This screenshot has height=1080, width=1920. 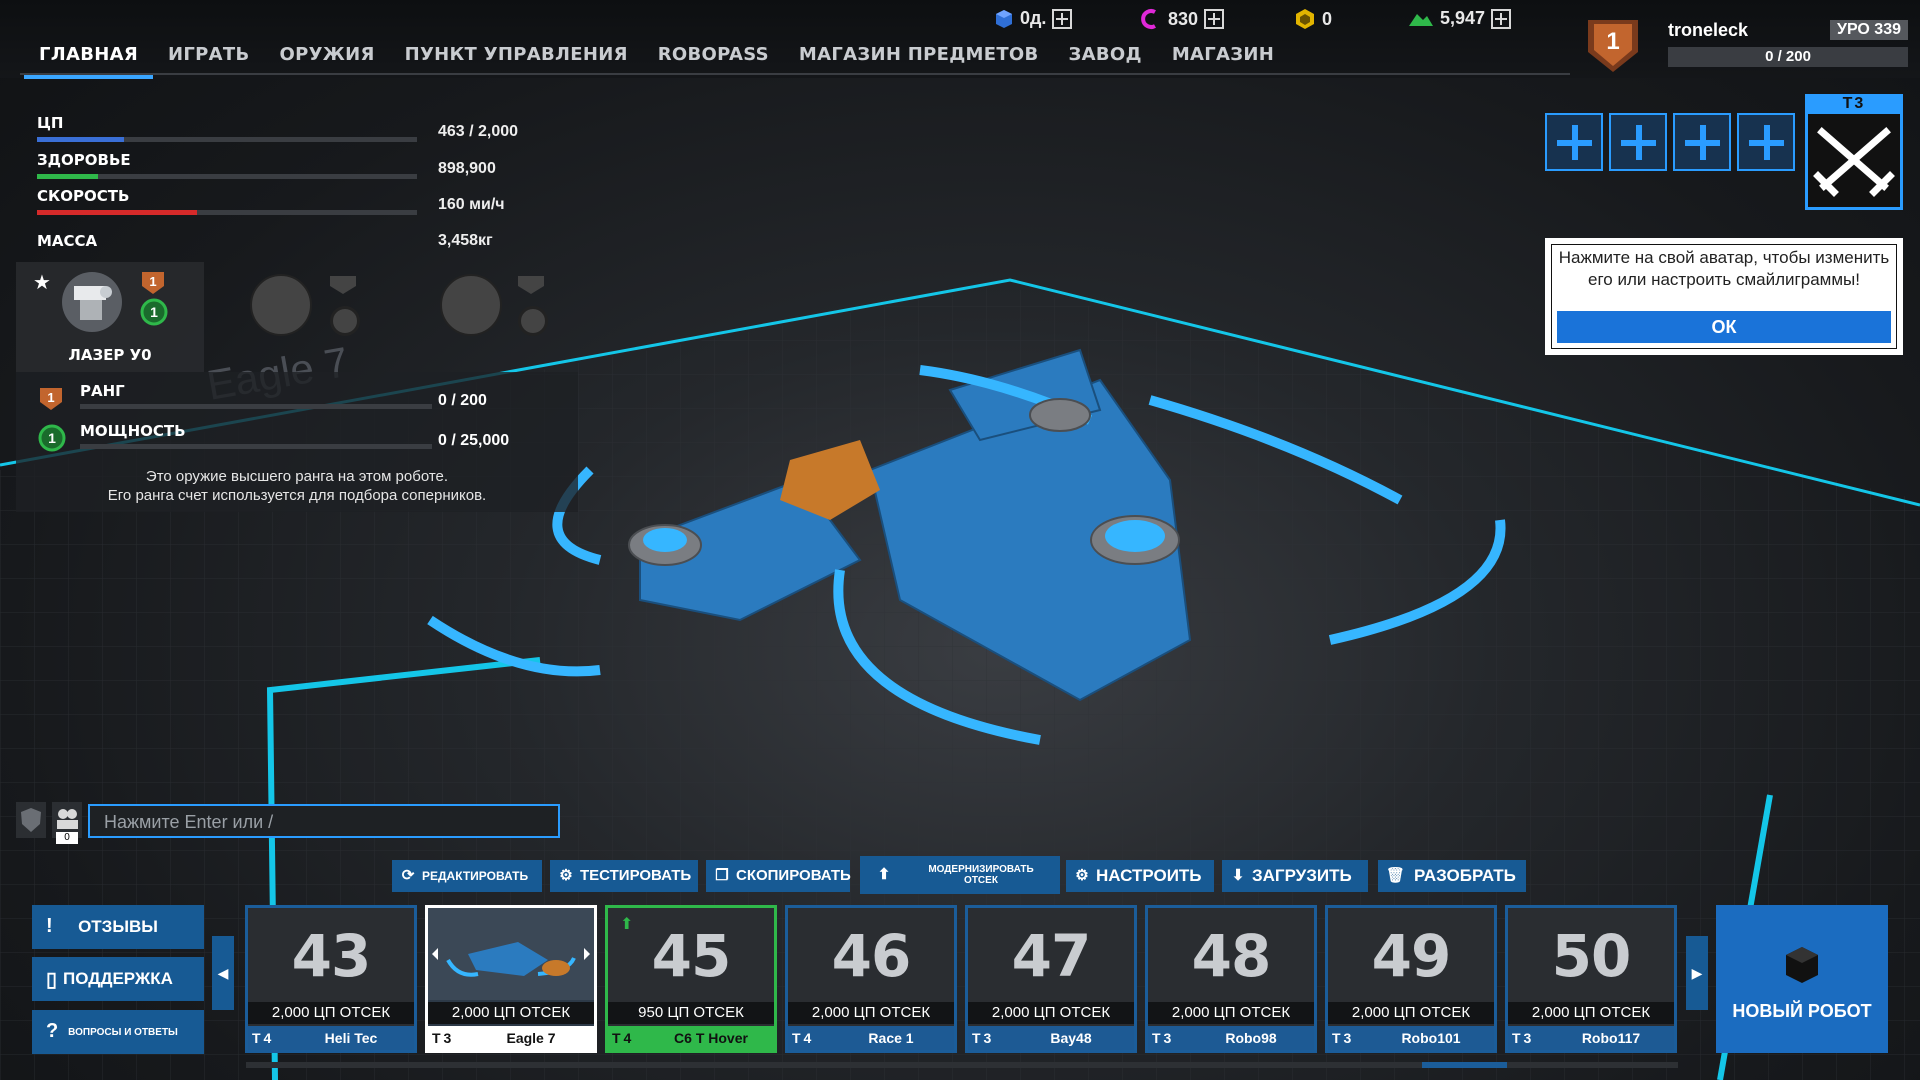 I want to click on feedback-label: ОТЗЫВЫ, so click(x=118, y=926).